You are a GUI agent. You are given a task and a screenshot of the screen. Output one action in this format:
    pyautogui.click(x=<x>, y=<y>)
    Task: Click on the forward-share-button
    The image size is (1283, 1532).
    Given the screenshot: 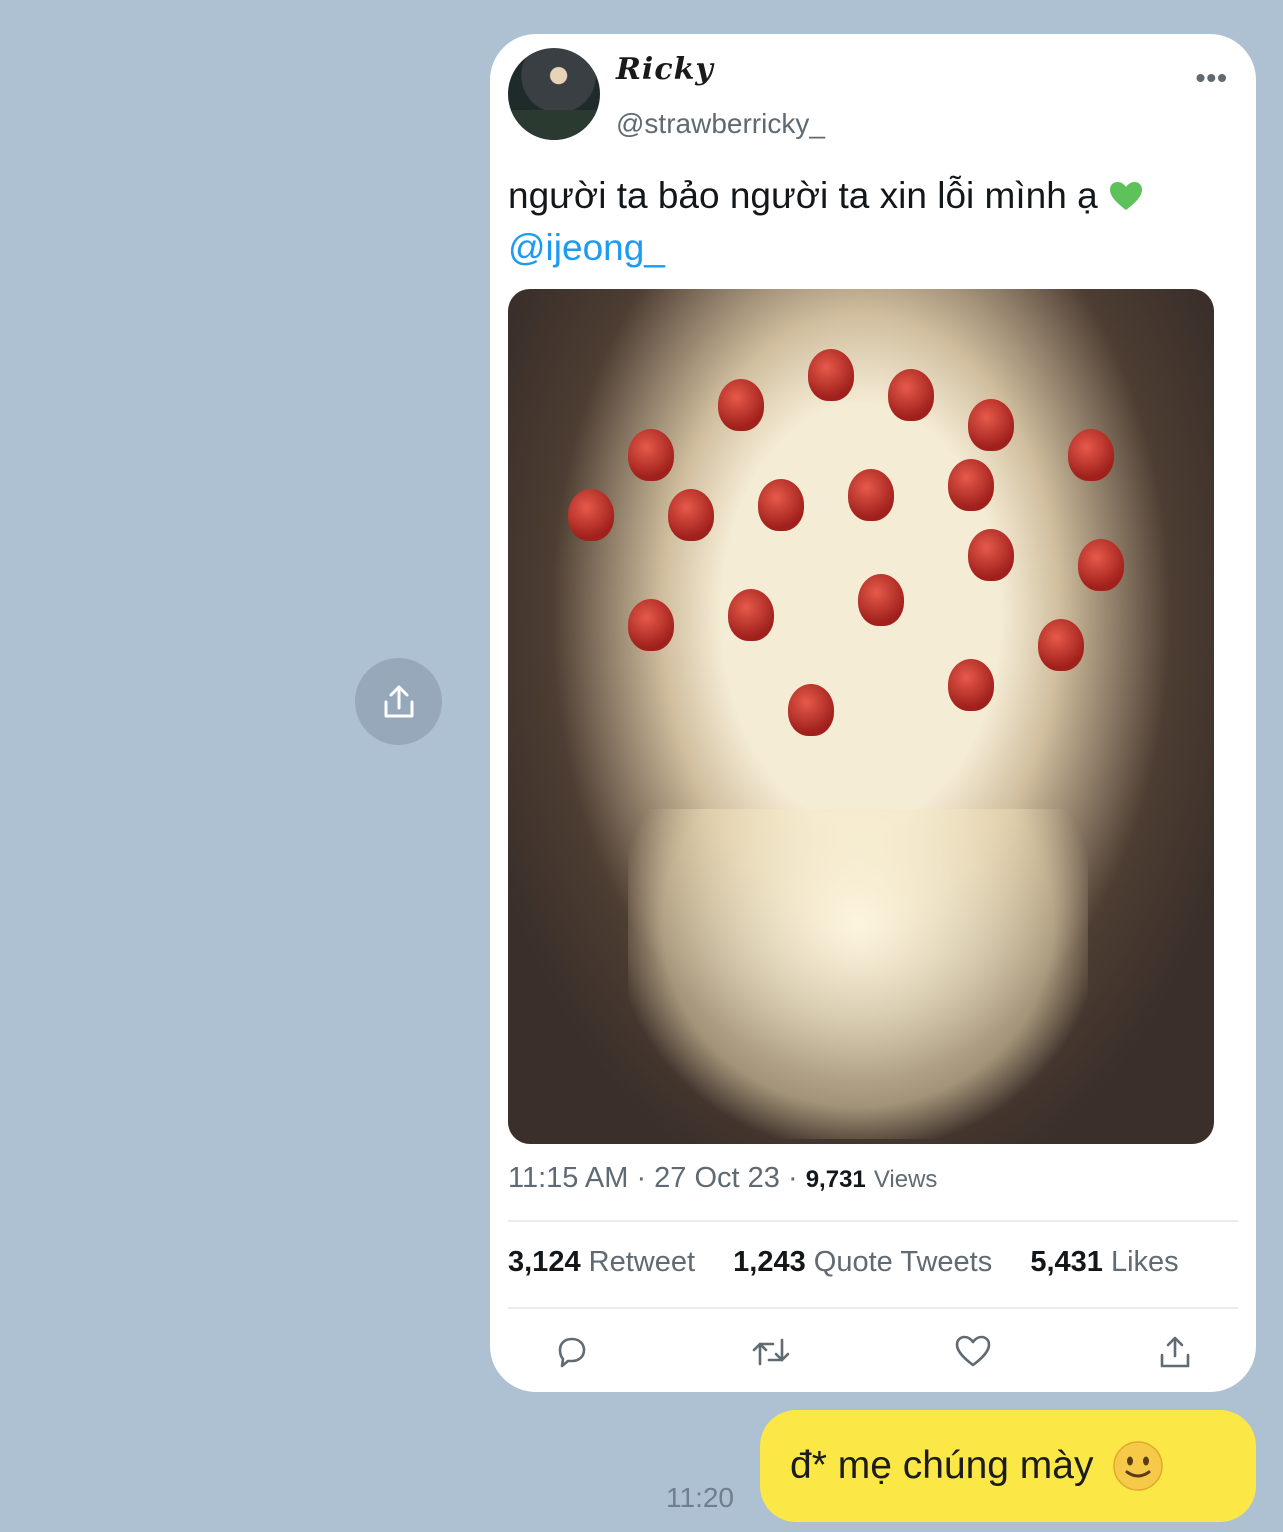 What is the action you would take?
    pyautogui.click(x=398, y=701)
    